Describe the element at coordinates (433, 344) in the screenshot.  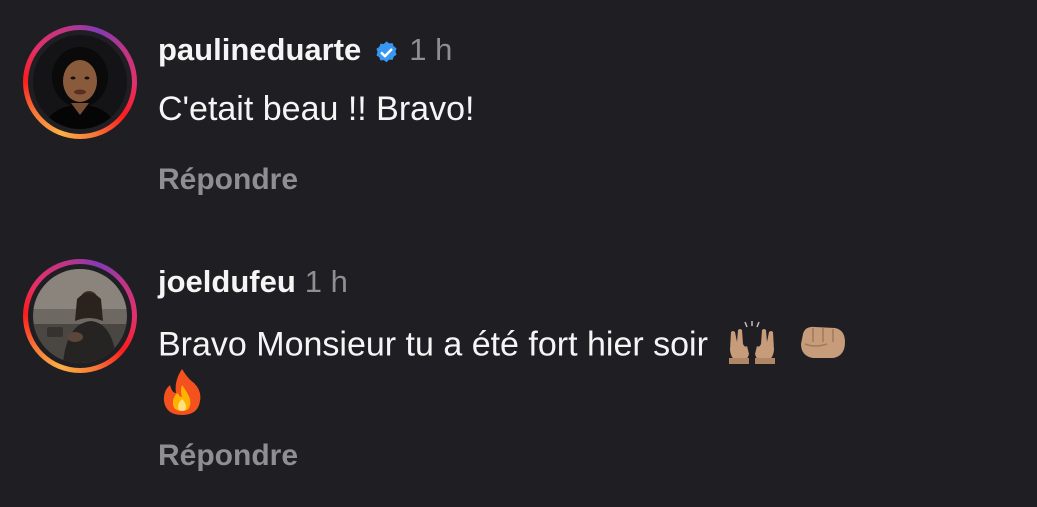
I see `comment-text-body: Bravo Monsieur tu a été fort hier soir` at that location.